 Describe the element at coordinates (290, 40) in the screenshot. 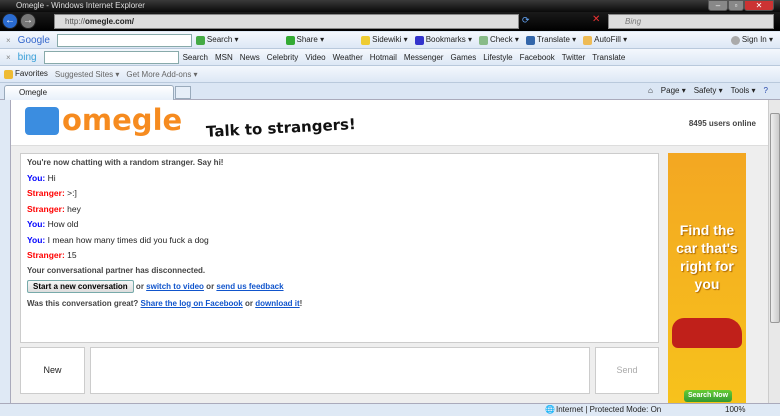

I see `share-icon` at that location.